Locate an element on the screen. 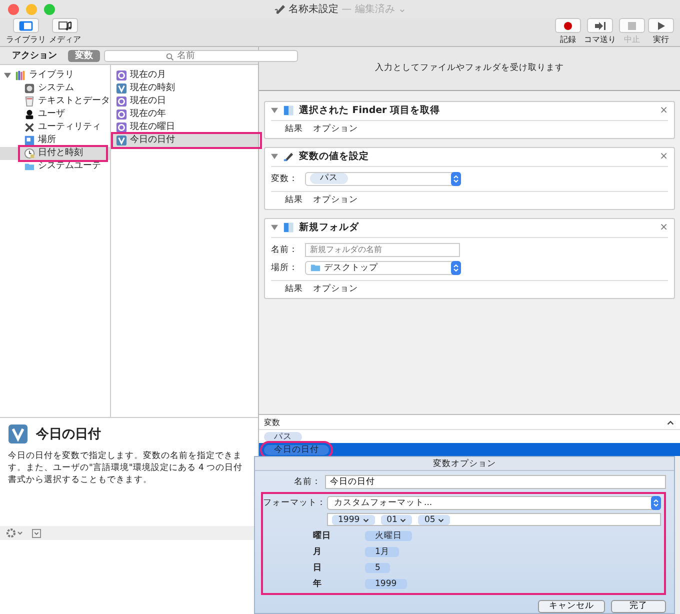  variable-token: 今日の日付 is located at coordinates (296, 449).